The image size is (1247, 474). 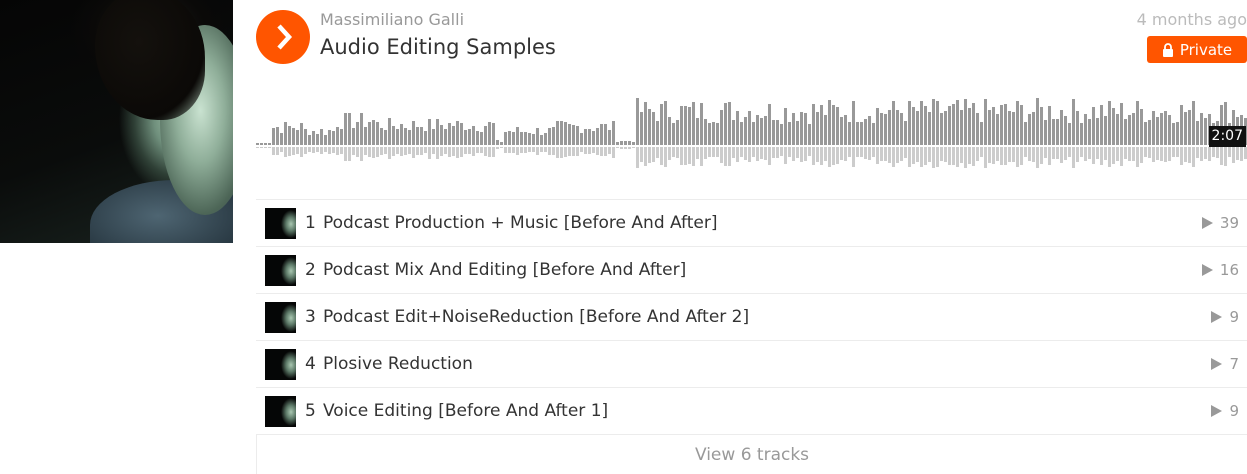 I want to click on set-artwork, so click(x=116, y=121).